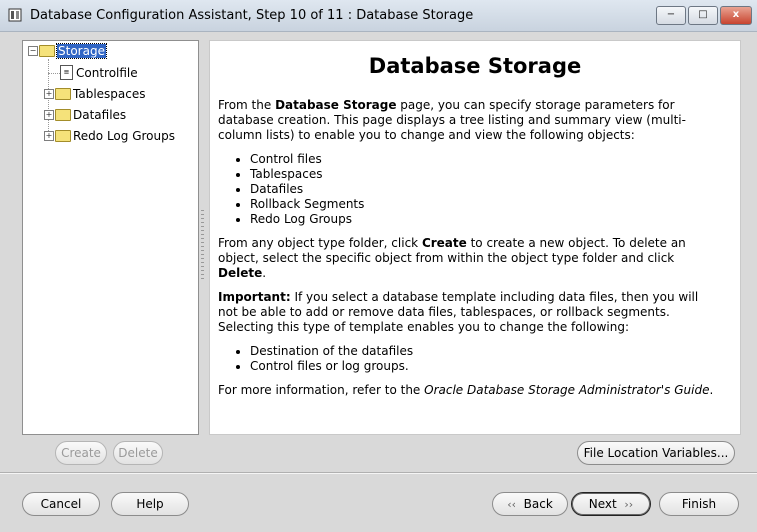  What do you see at coordinates (320, 243) in the screenshot?
I see `text: From any object type folder, click` at bounding box center [320, 243].